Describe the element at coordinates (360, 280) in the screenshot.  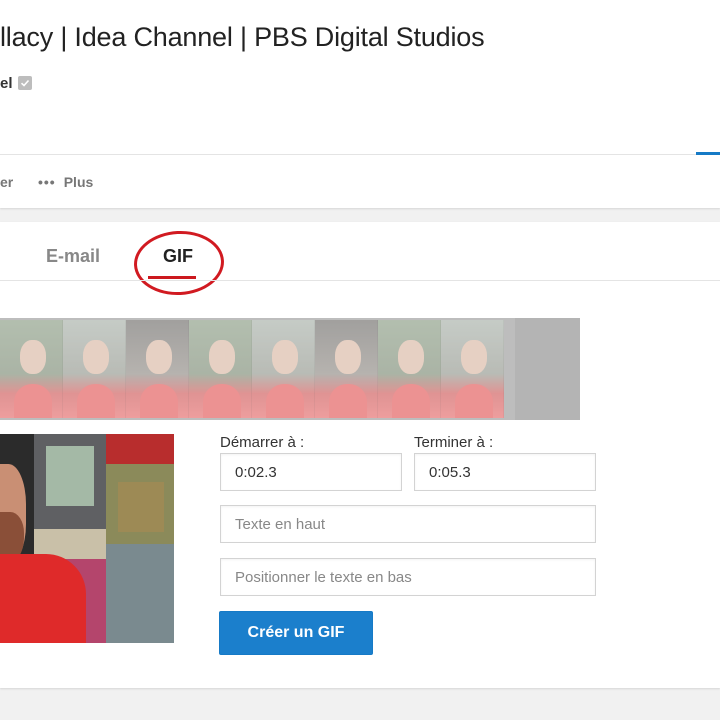
I see `tabs-divider` at that location.